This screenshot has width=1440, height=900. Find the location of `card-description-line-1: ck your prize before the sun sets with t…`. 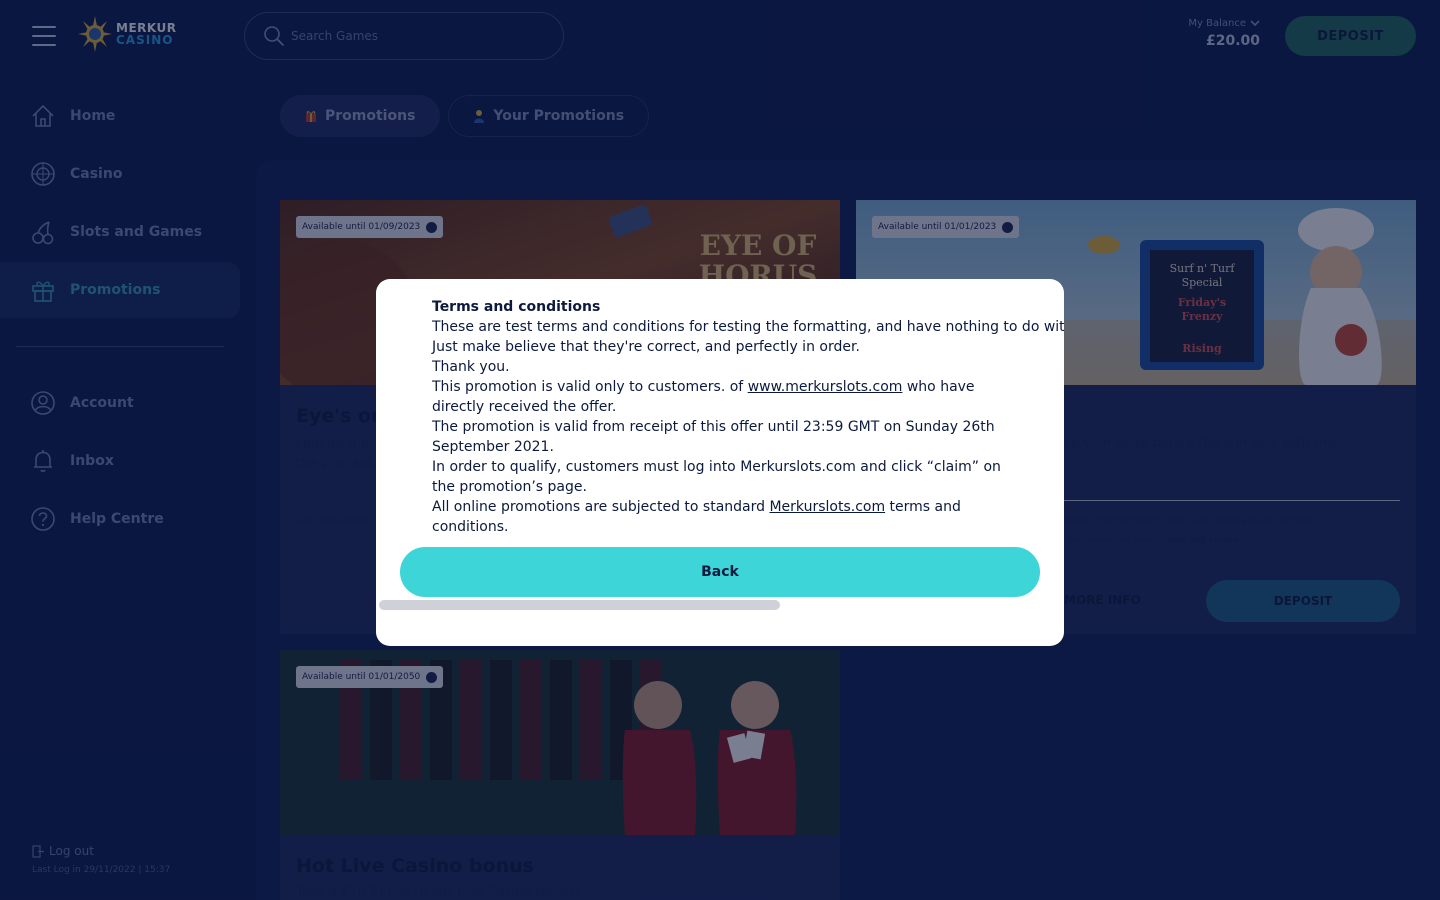

card-description-line-1: ck your prize before the sun sets with t… is located at coordinates (1201, 443).